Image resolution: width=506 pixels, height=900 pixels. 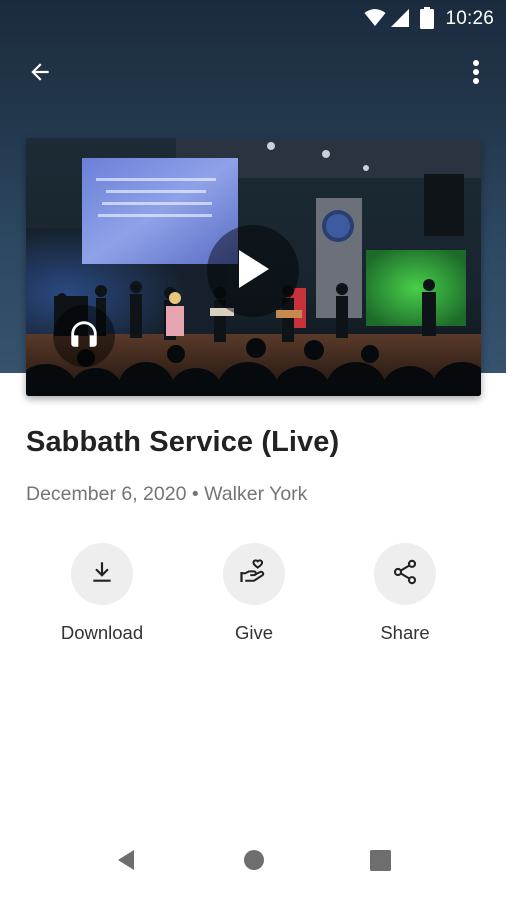 I want to click on signal-icon, so click(x=400, y=20).